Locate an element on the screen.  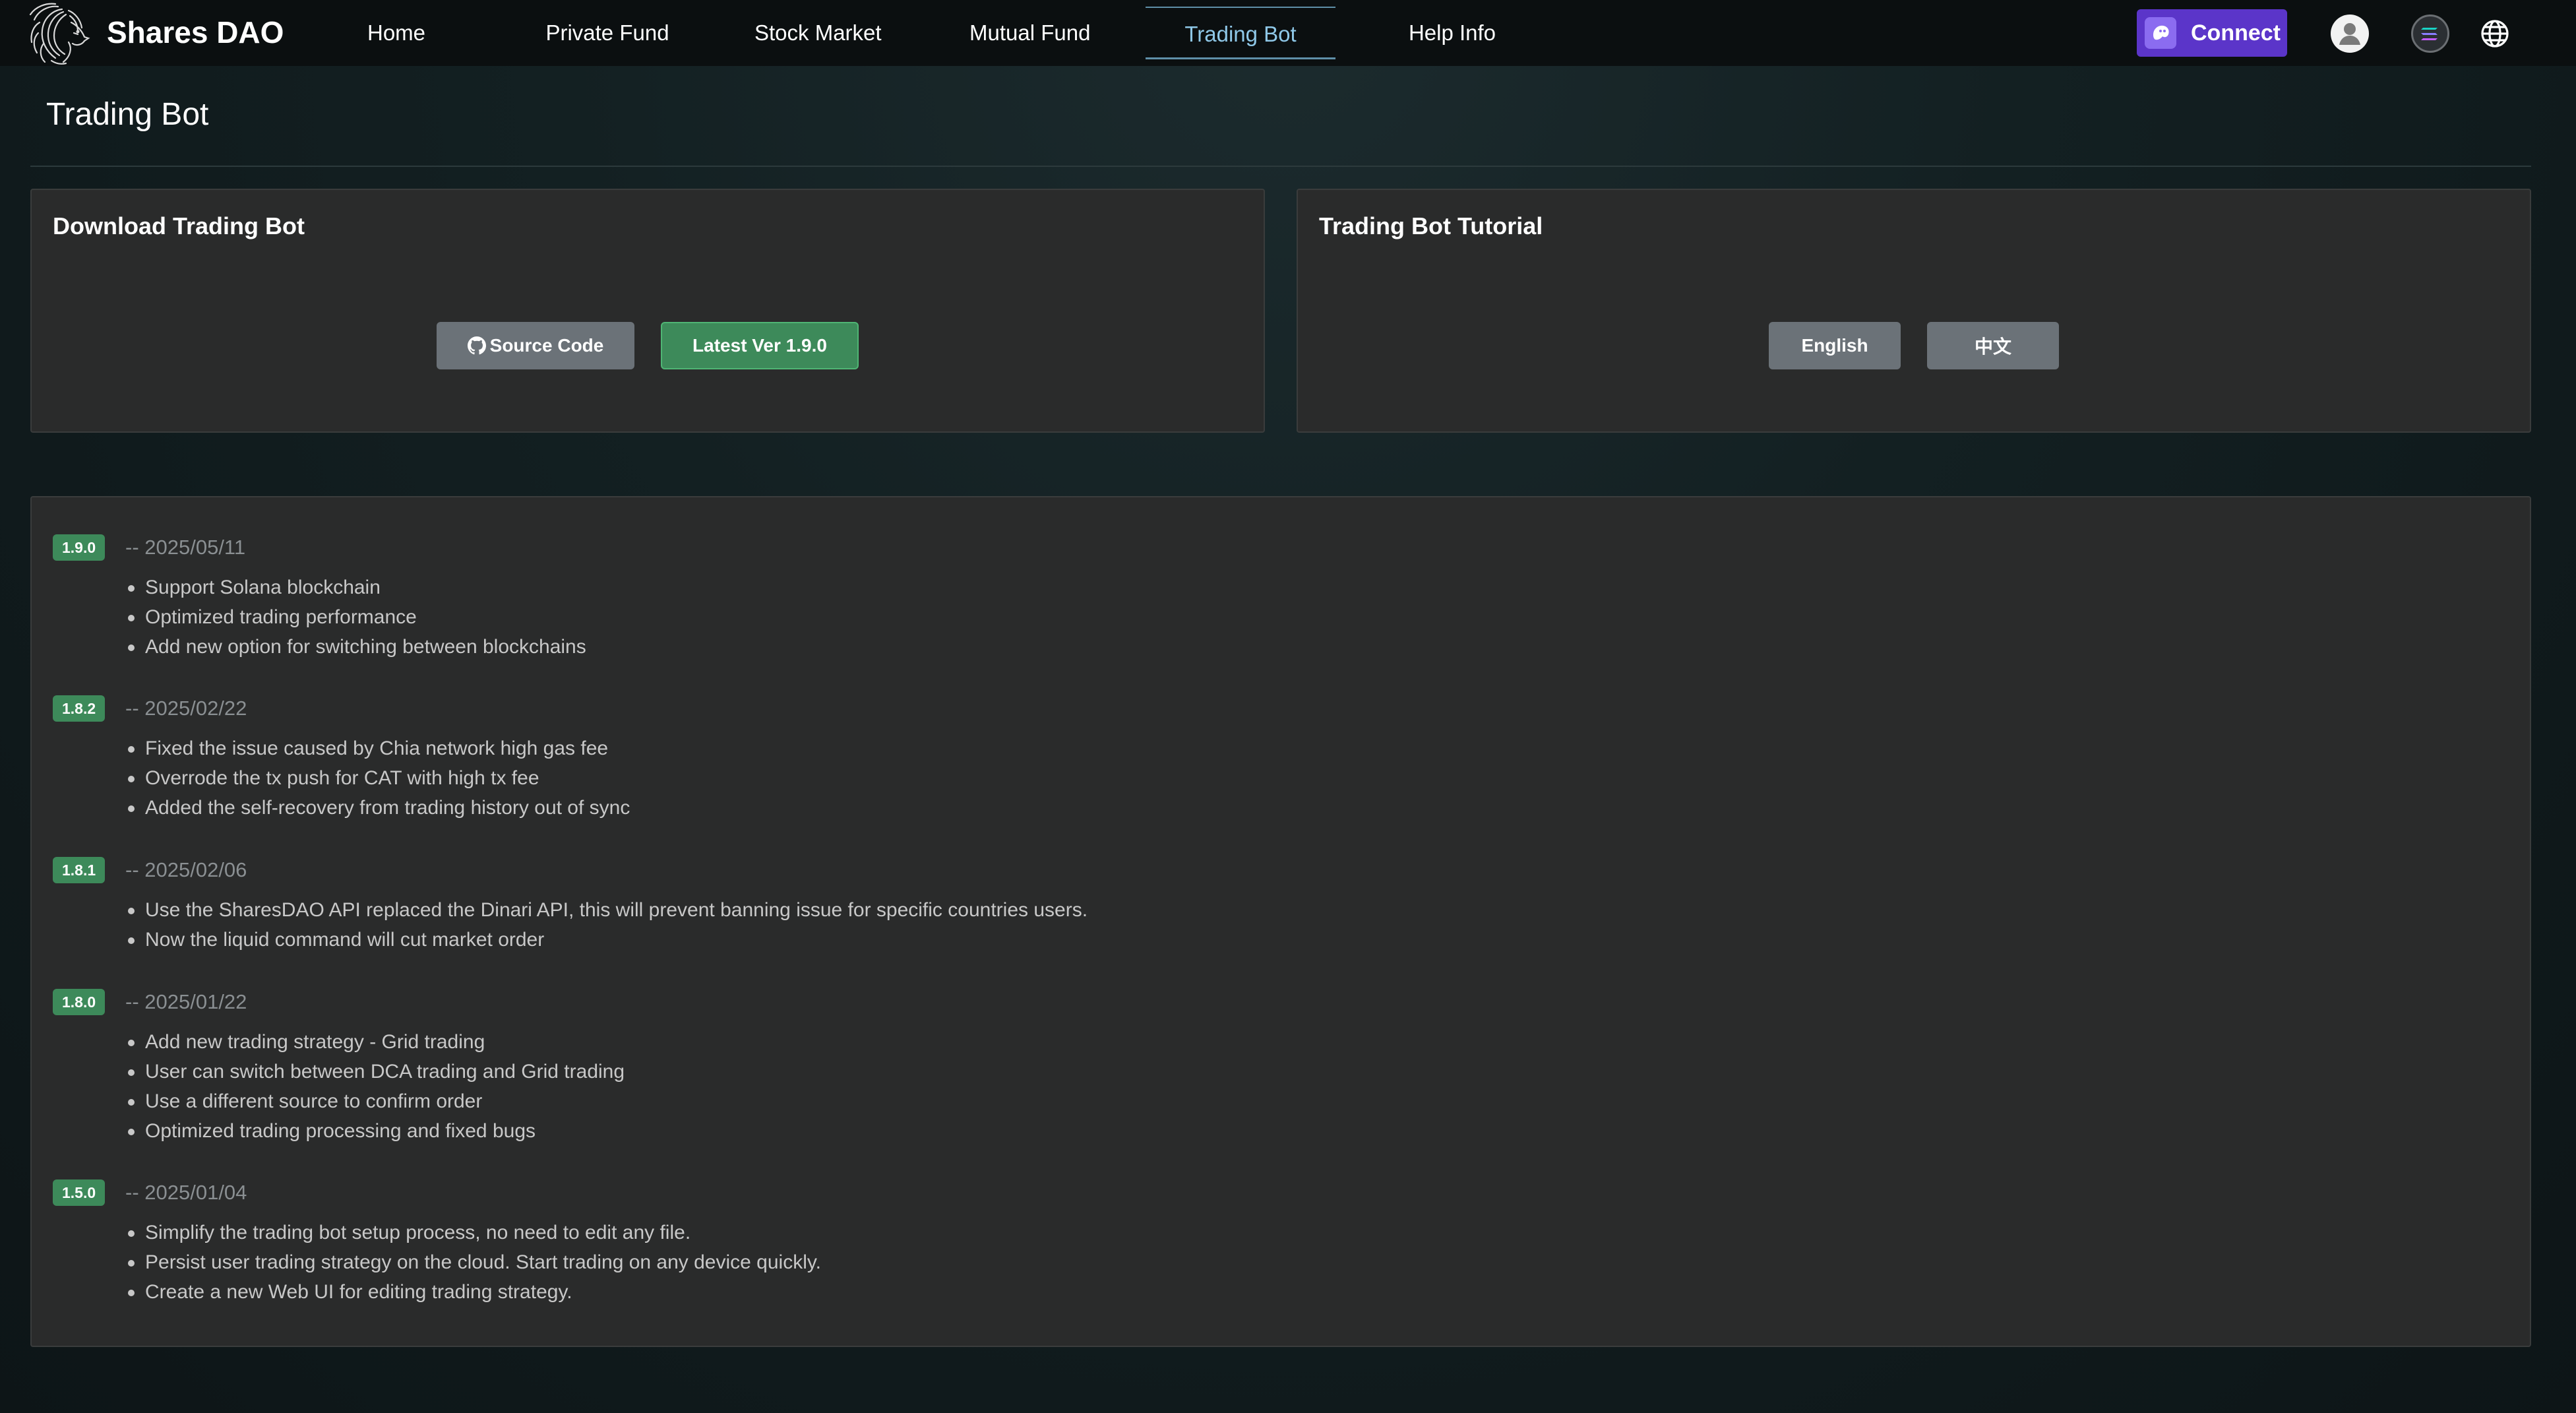
person-icon is located at coordinates (2349, 34).